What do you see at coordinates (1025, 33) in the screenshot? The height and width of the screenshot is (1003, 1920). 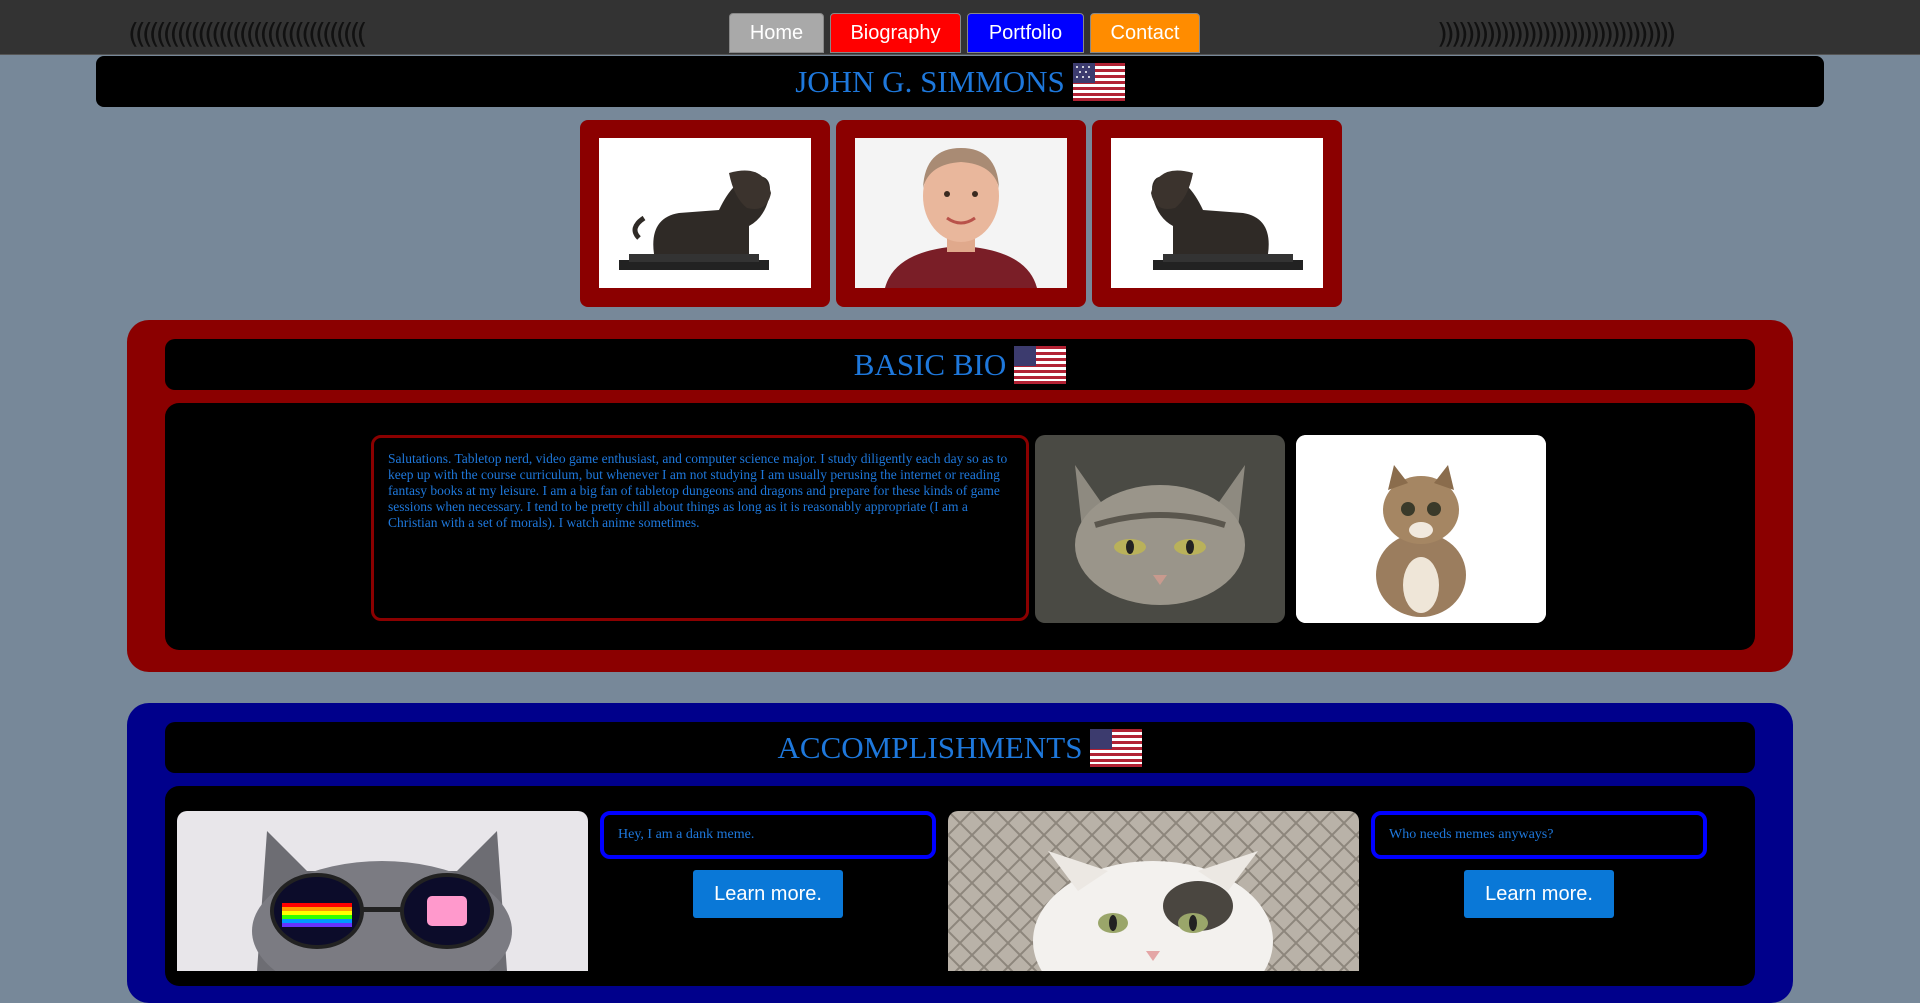 I see `nav-portfolio-tab: Portfolio` at bounding box center [1025, 33].